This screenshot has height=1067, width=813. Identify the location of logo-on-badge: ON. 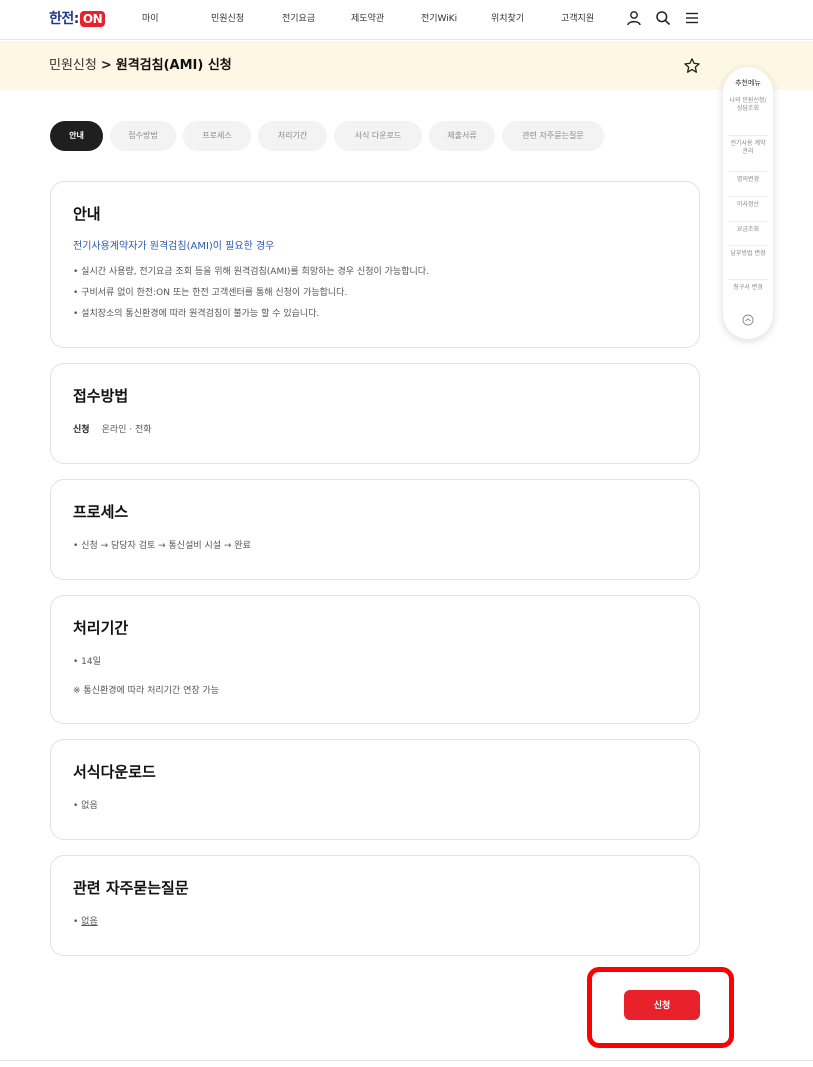
(92, 19).